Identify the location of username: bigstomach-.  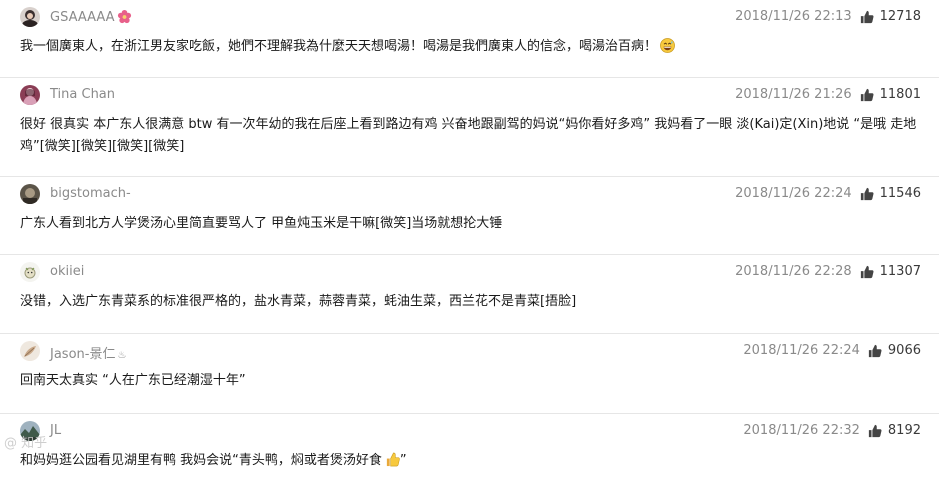
(90, 193).